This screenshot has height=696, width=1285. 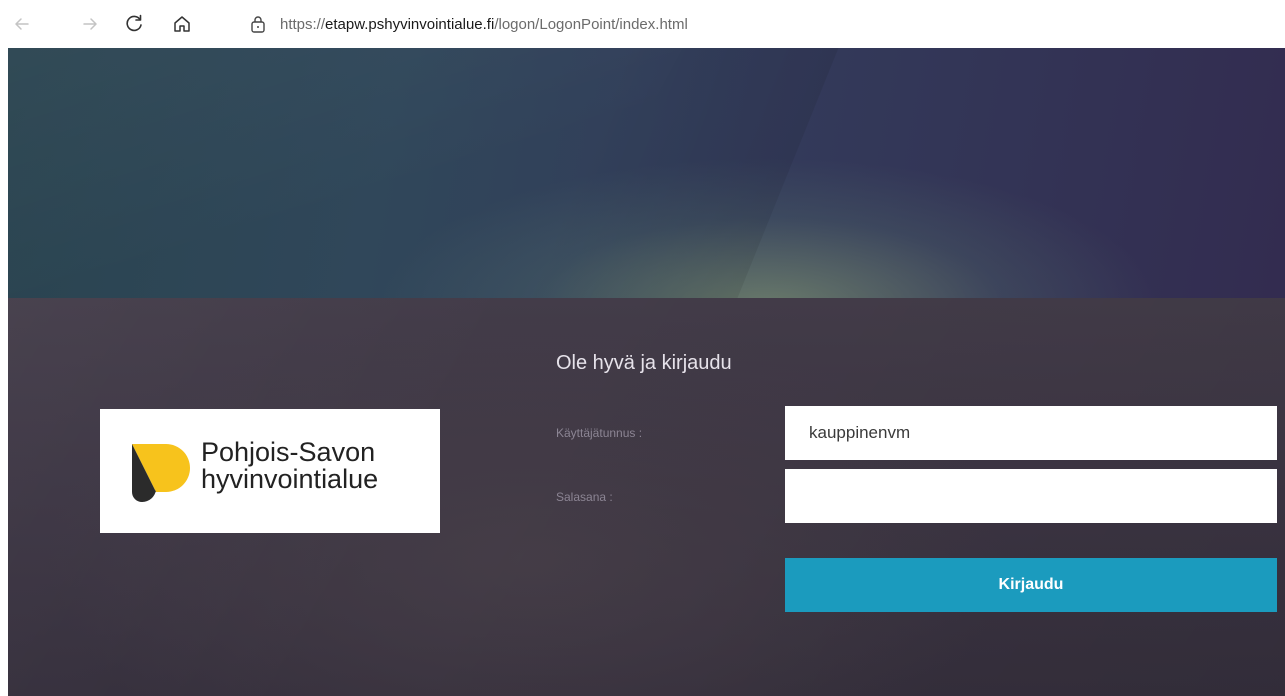 What do you see at coordinates (410, 24) in the screenshot?
I see `url-host: etapw.pshyvinvointialue.fi` at bounding box center [410, 24].